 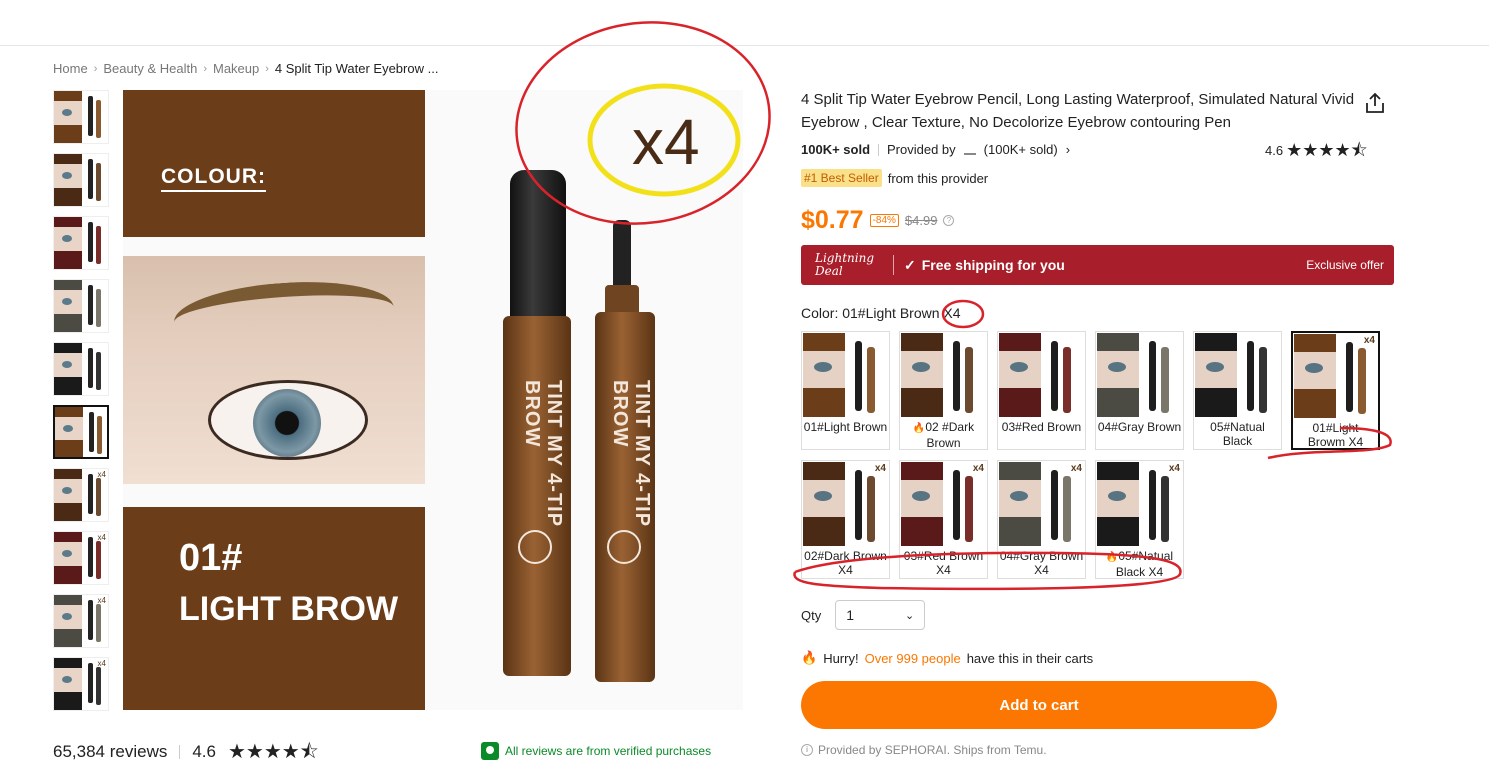 What do you see at coordinates (881, 313) in the screenshot?
I see `selected-color-label: Color: 01#Light Brown X4` at bounding box center [881, 313].